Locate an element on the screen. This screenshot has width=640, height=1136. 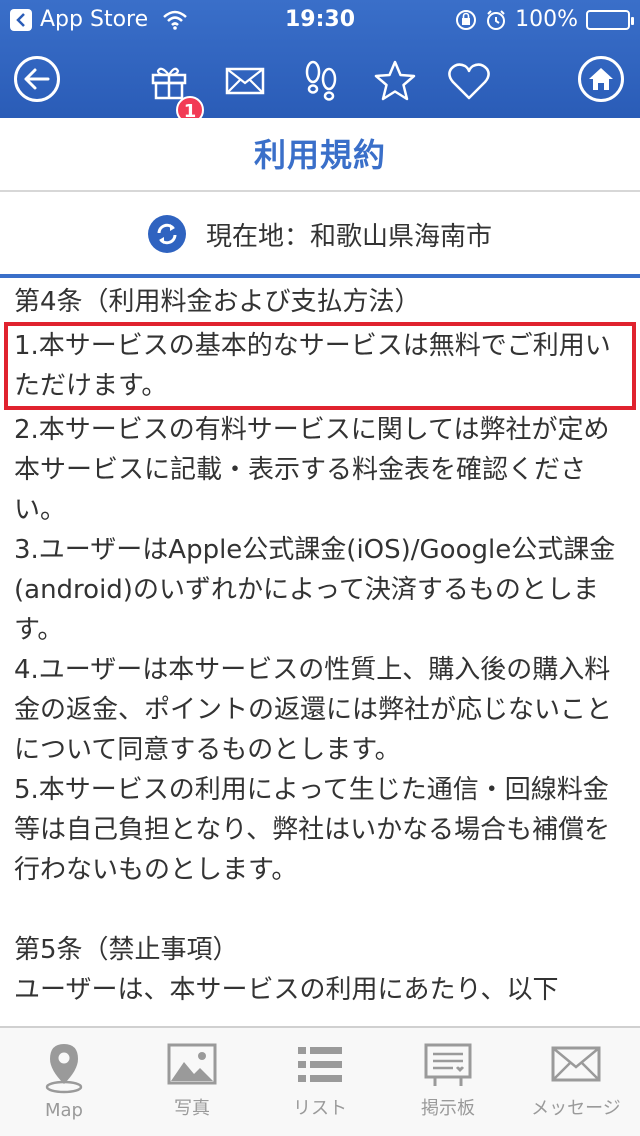
tab-map: Map is located at coordinates (64, 1082).